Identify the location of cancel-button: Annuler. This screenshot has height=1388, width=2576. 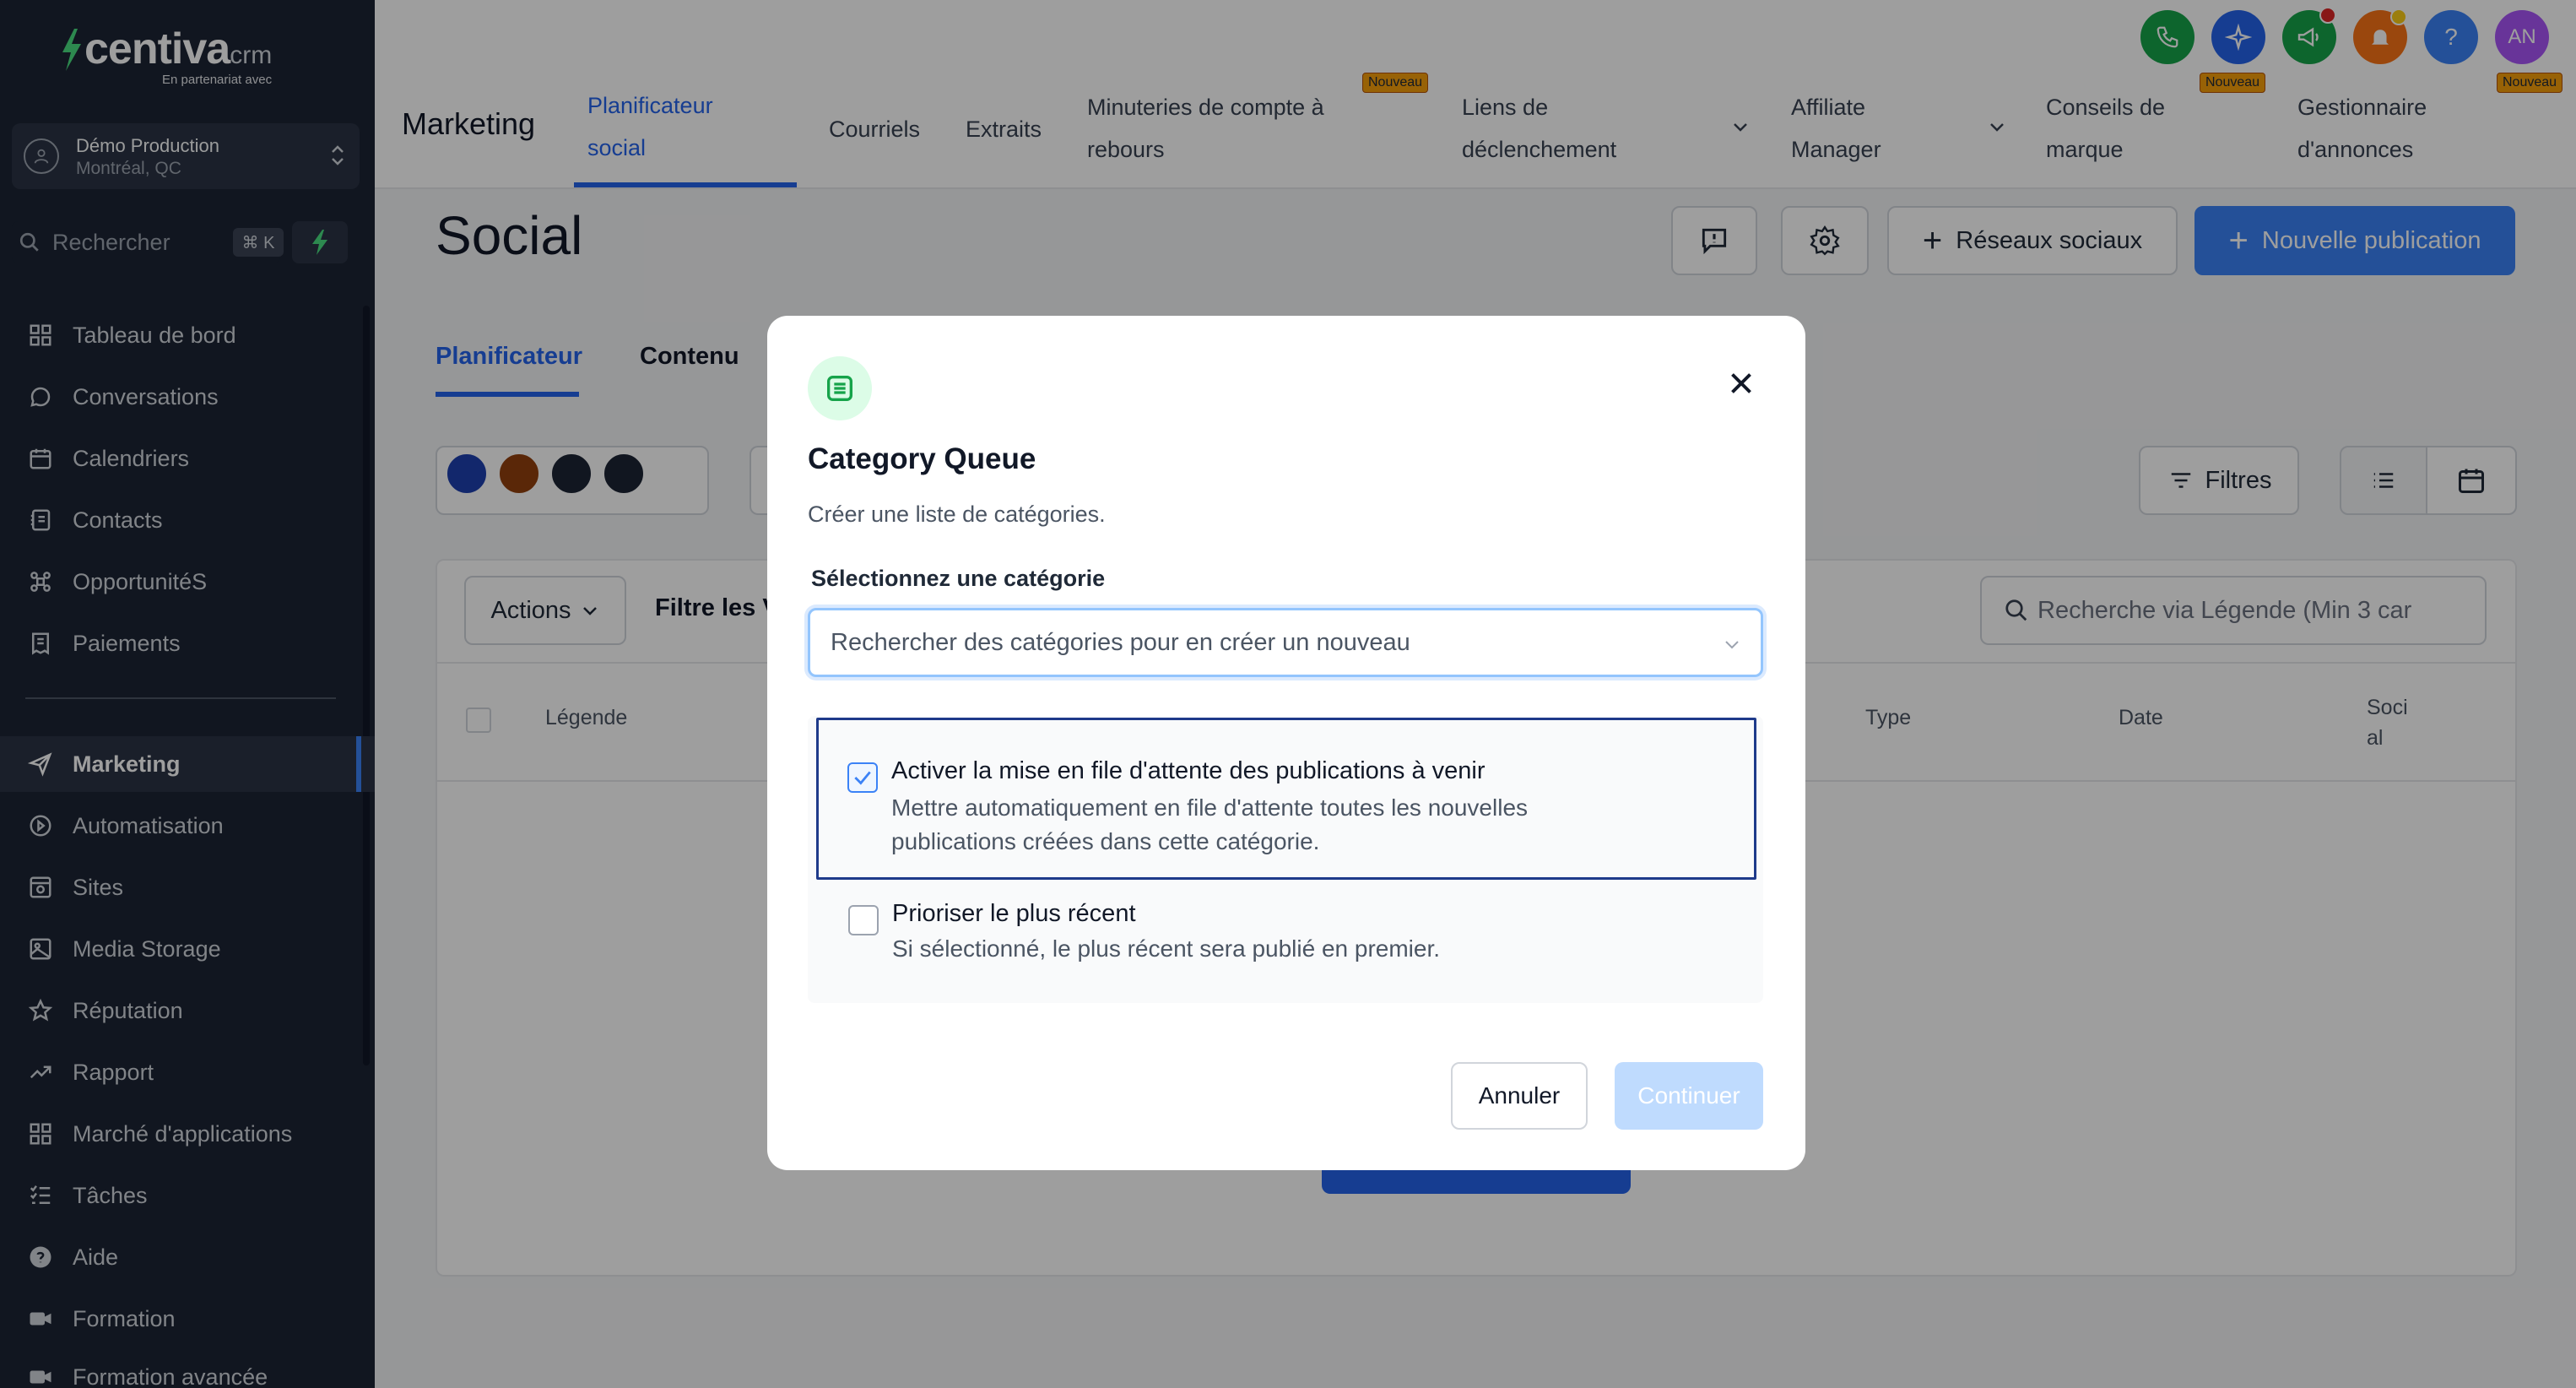
(1519, 1096).